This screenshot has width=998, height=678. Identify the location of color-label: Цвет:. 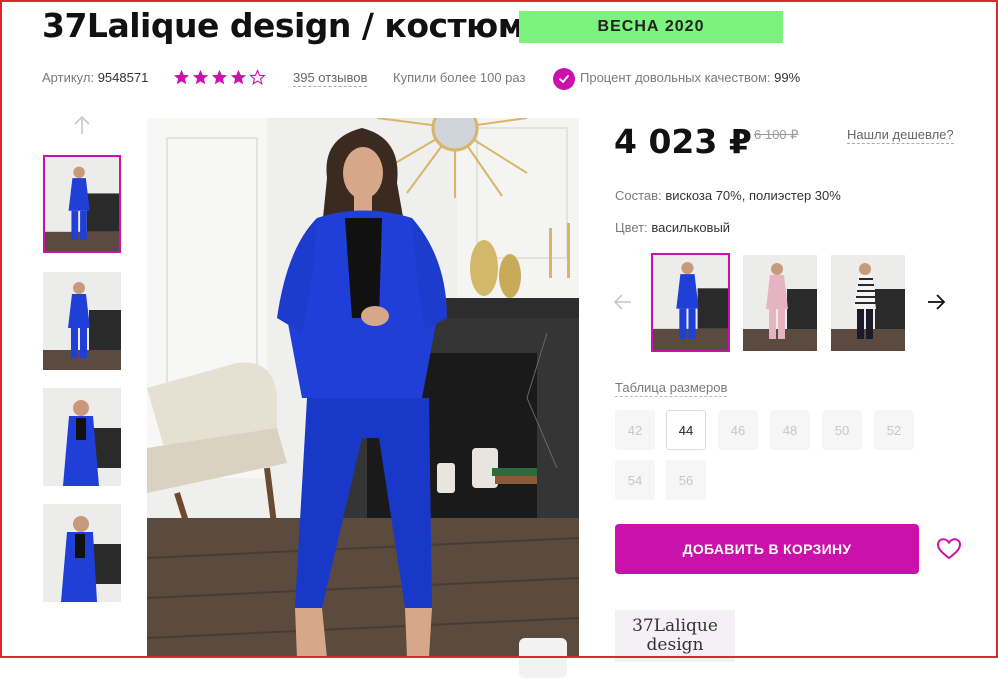
(631, 227).